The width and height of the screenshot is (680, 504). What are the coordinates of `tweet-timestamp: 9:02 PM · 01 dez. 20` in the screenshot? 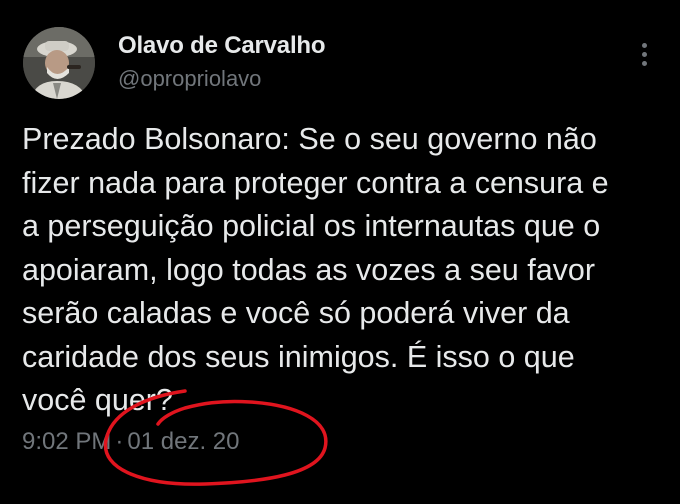 It's located at (130, 442).